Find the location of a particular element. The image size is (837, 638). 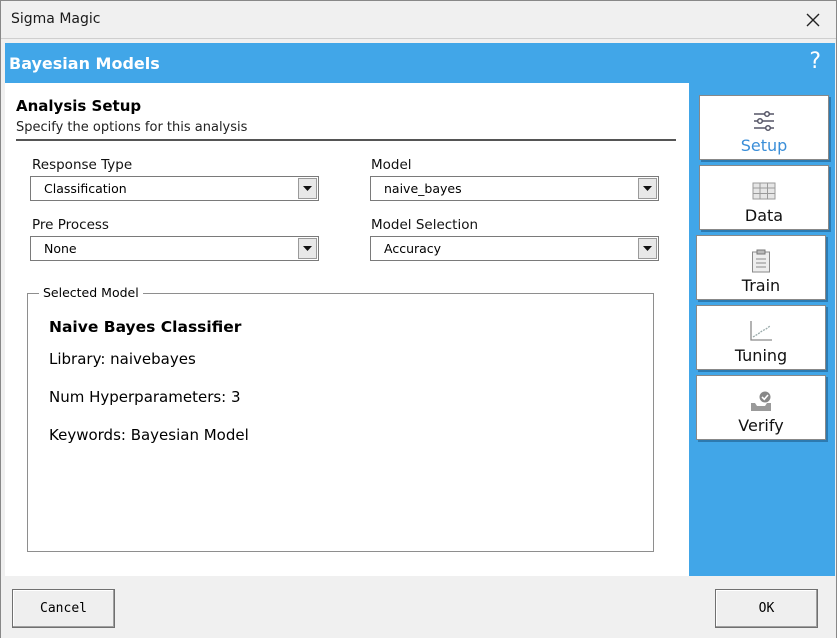

nav-tuning-button: Tuning is located at coordinates (761, 337).